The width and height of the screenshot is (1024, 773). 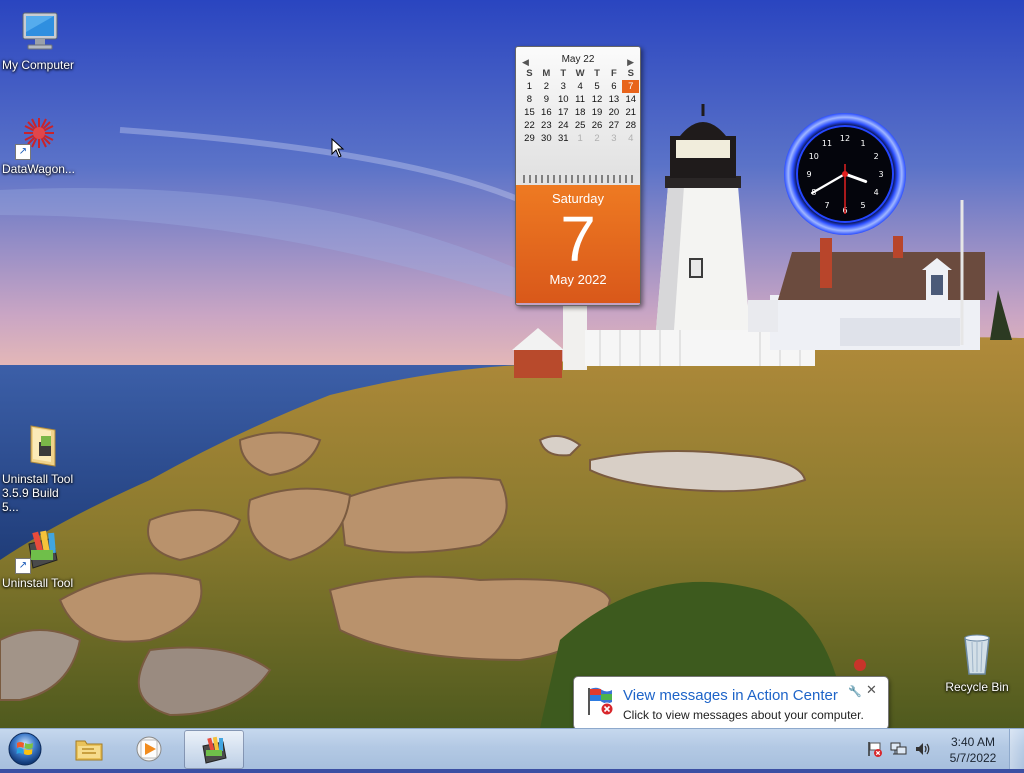 What do you see at coordinates (39, 32) in the screenshot?
I see `computer-icon` at bounding box center [39, 32].